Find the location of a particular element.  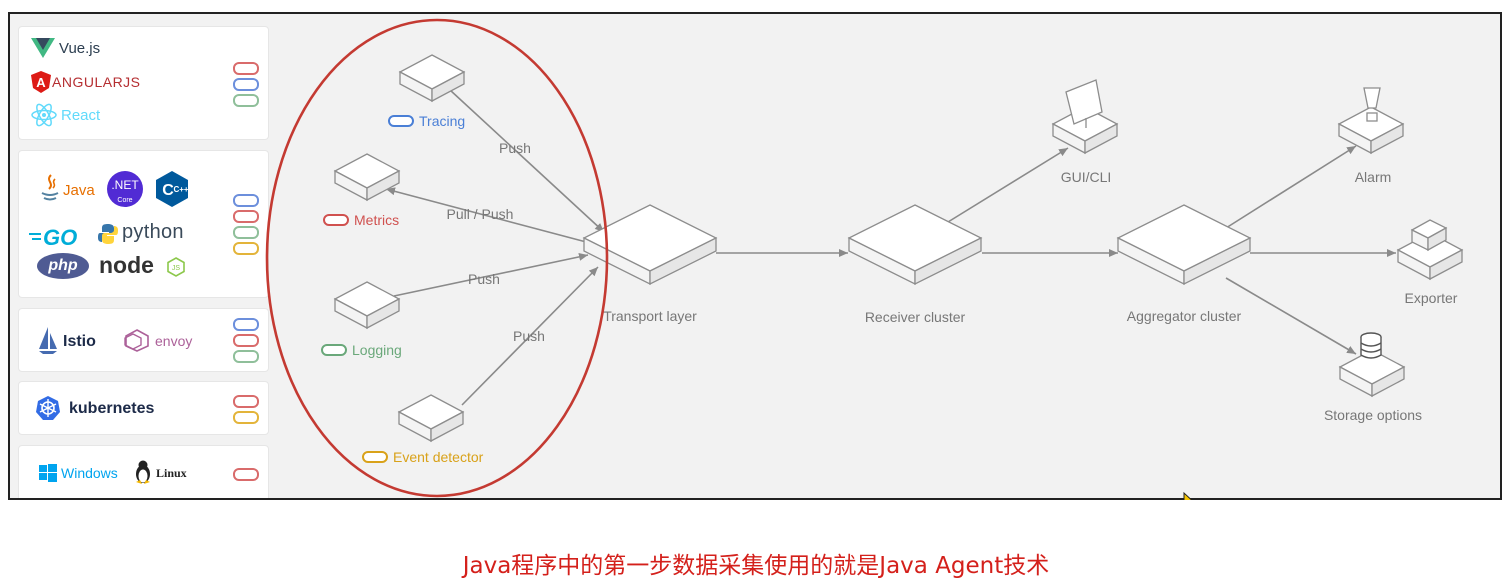

alarm-label: Alarm is located at coordinates (1373, 177).